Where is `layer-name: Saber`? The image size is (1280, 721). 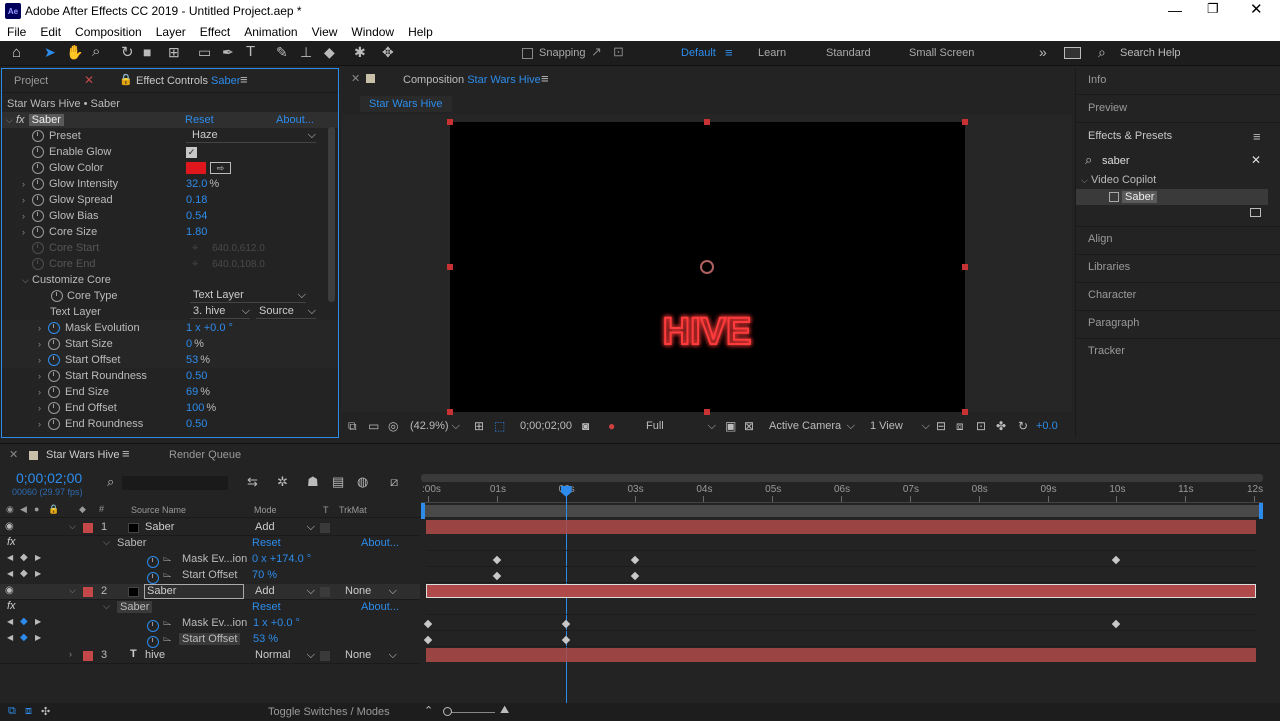
layer-name: Saber is located at coordinates (159, 527).